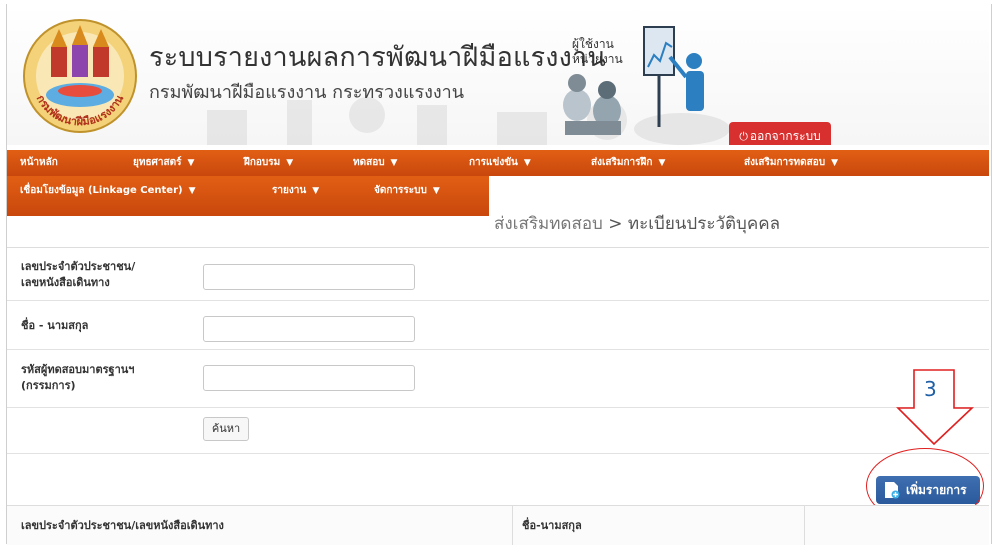 The width and height of the screenshot is (996, 545). What do you see at coordinates (548, 224) in the screenshot?
I see `breadcrumb-parent: ส่งเสริมทดสอบ` at bounding box center [548, 224].